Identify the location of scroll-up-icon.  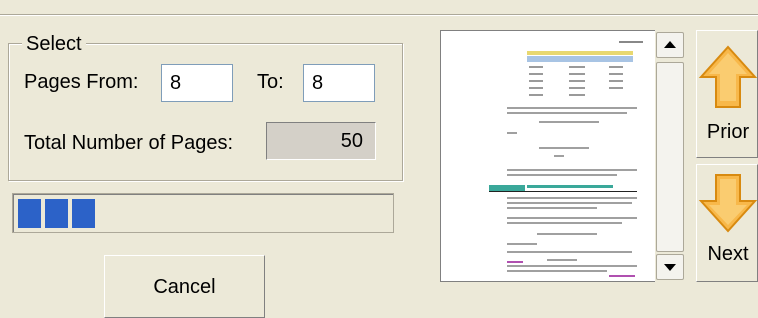
(670, 44).